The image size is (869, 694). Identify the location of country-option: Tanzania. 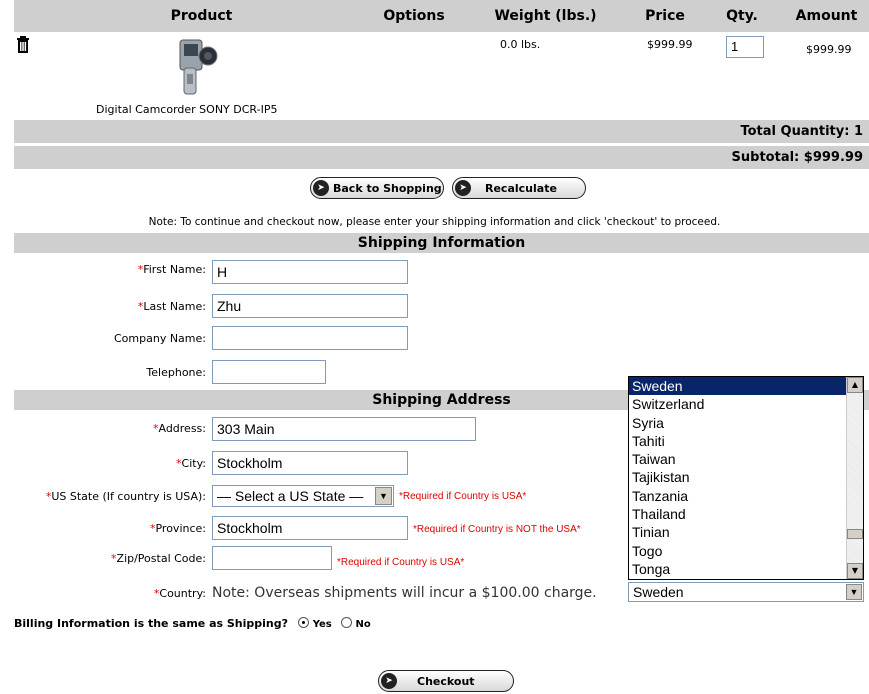
(738, 496).